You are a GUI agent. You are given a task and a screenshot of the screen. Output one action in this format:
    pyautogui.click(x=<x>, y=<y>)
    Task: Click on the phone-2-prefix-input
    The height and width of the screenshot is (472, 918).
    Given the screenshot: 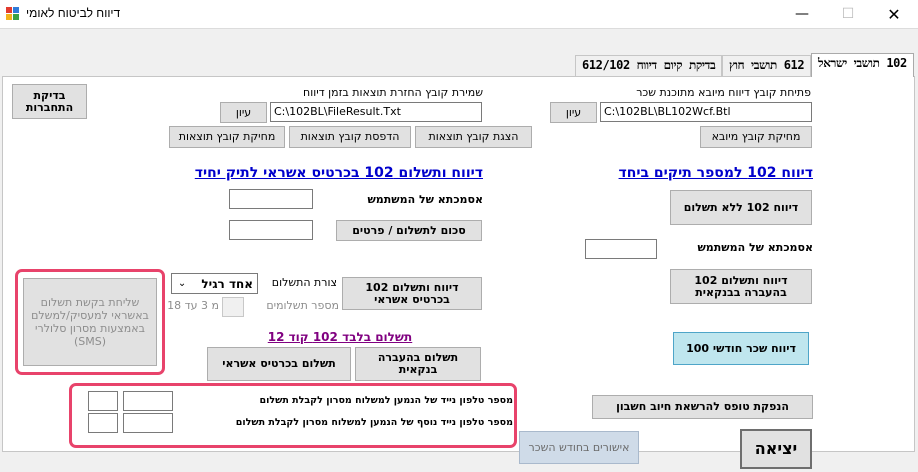 What is the action you would take?
    pyautogui.click(x=103, y=423)
    